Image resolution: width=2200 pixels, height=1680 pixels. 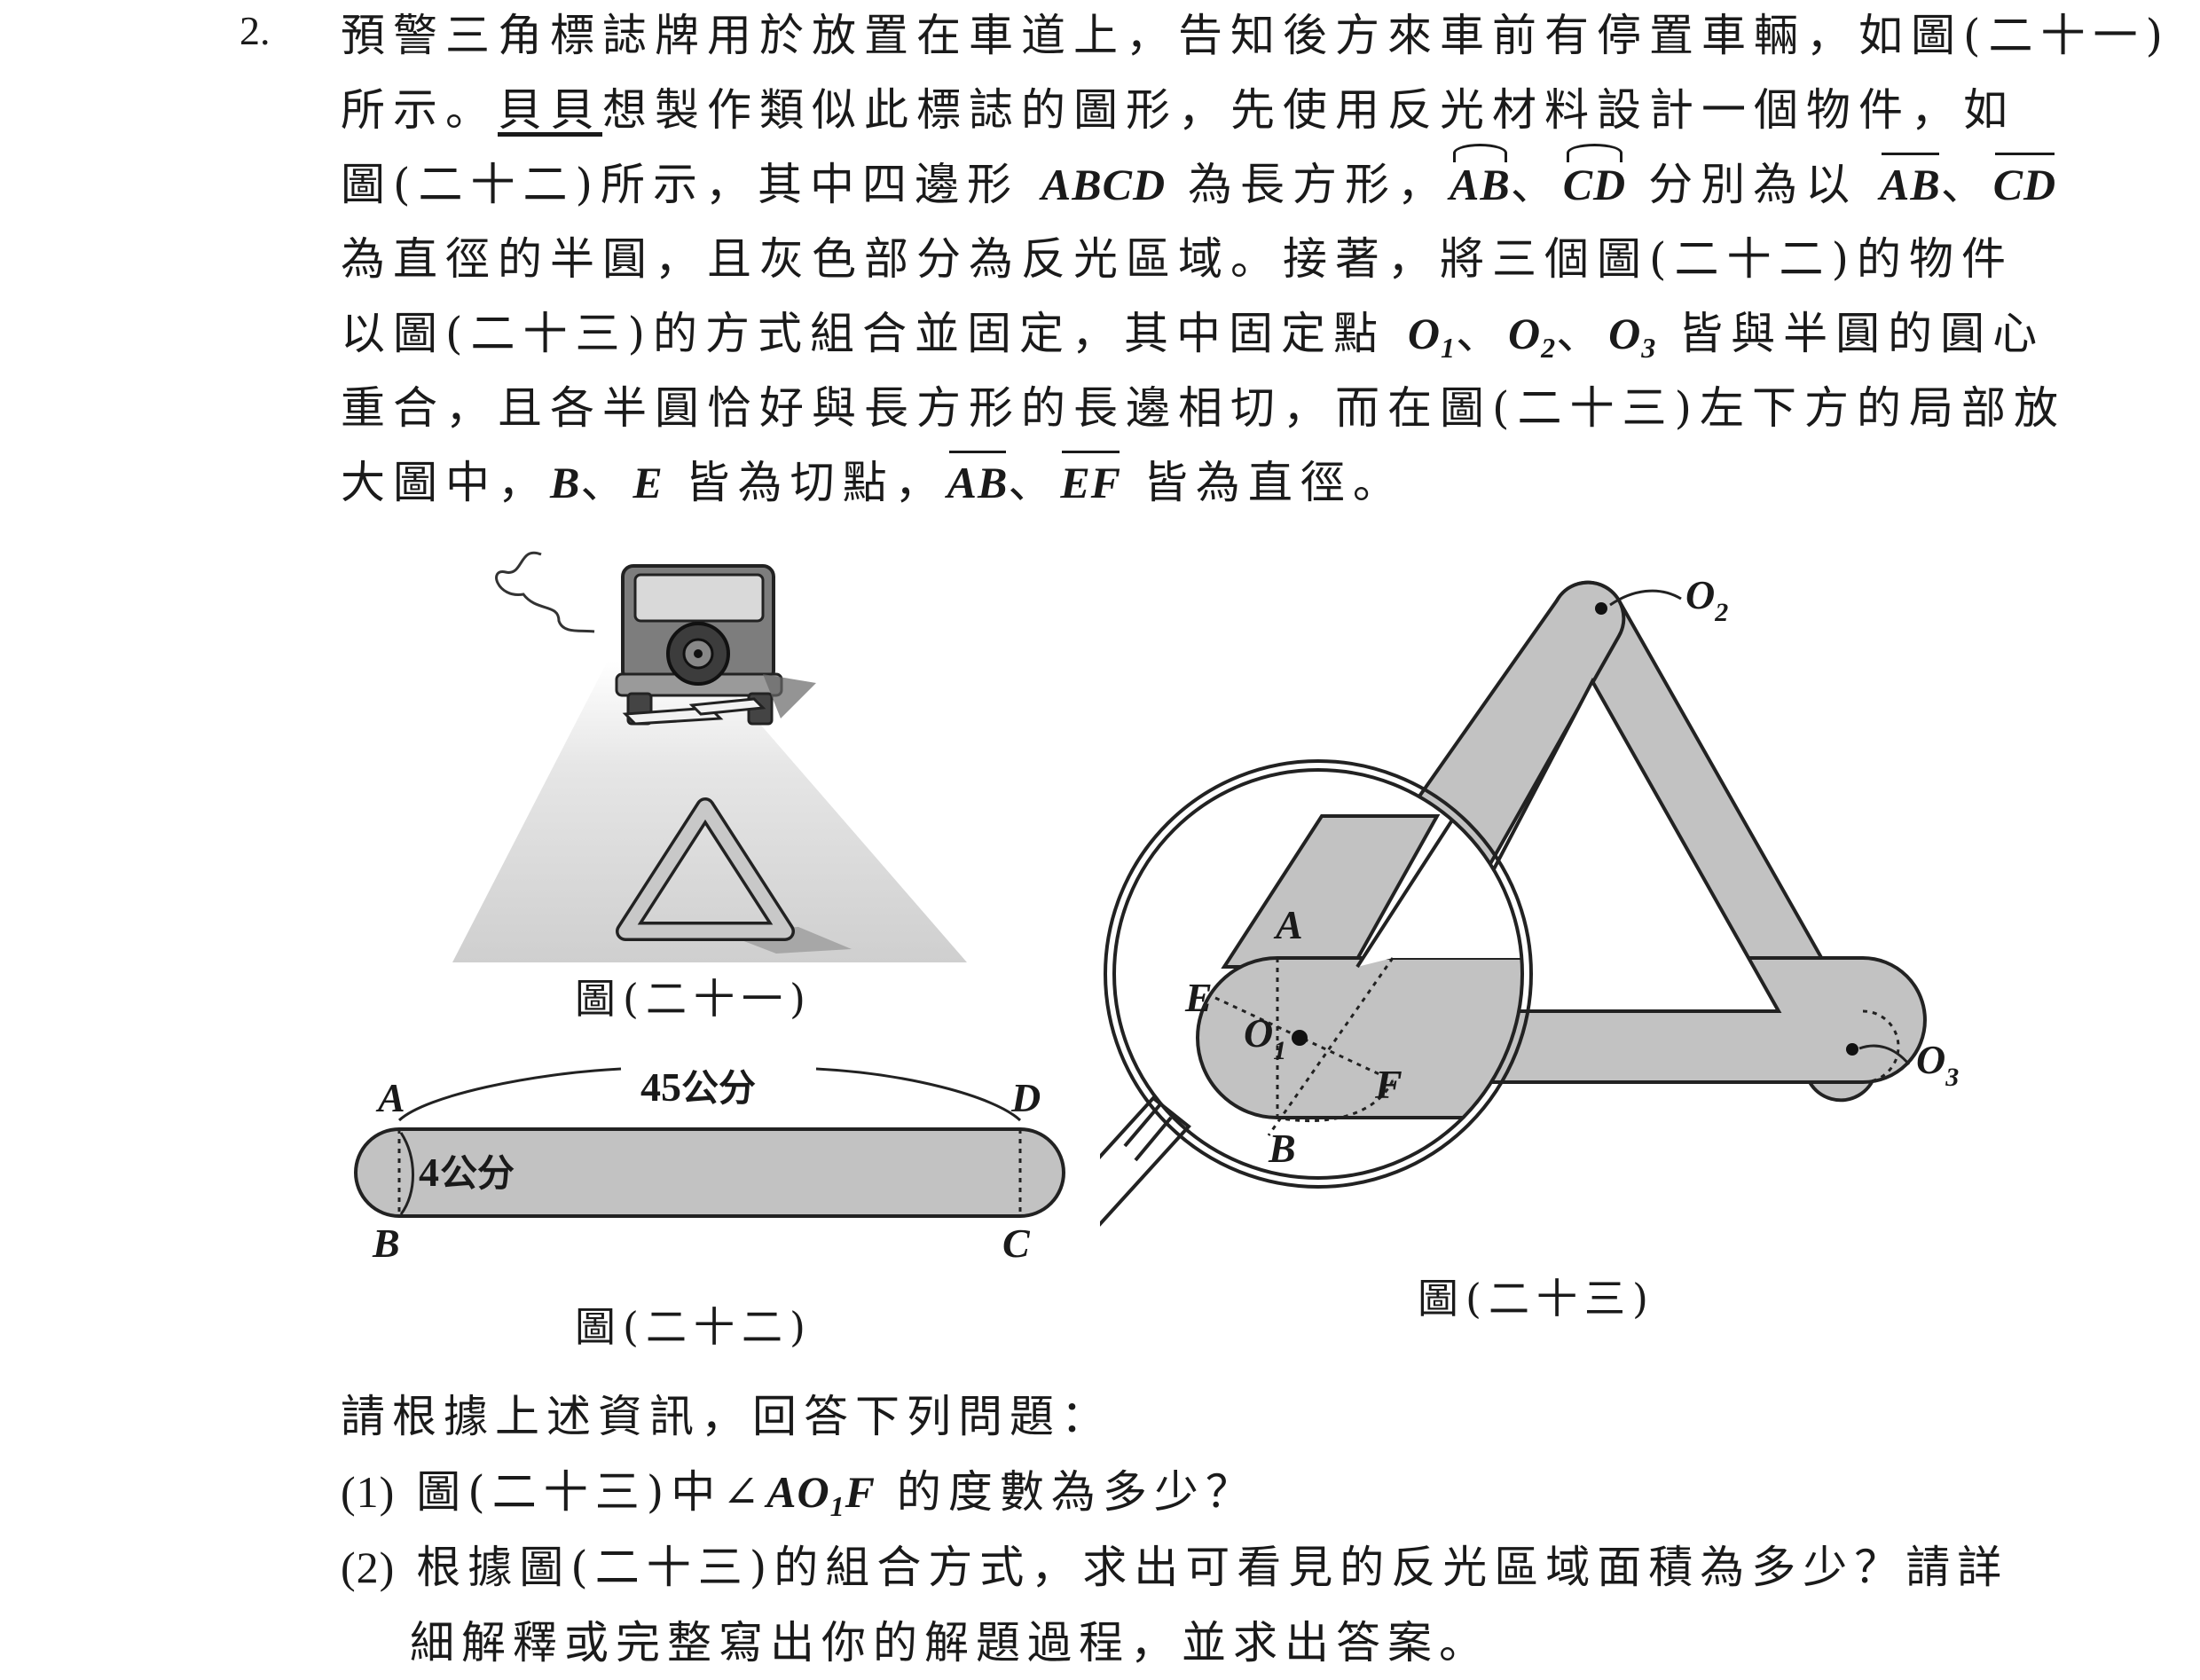 I want to click on sep-o2: 、, so click(x=1582, y=333).